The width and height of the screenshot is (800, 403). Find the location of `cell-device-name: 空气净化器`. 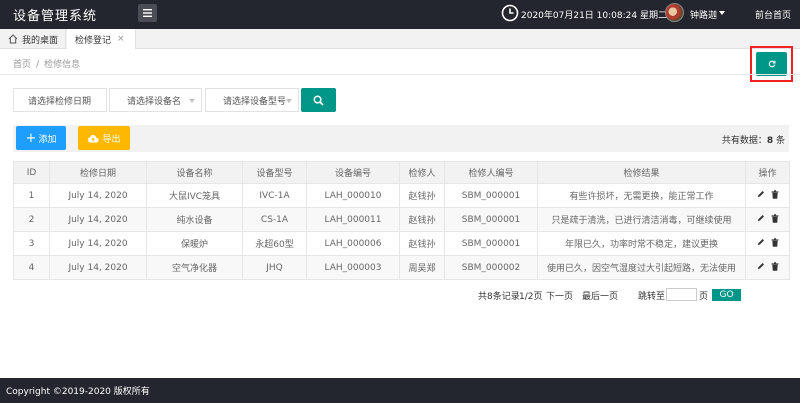

cell-device-name: 空气净化器 is located at coordinates (194, 267).